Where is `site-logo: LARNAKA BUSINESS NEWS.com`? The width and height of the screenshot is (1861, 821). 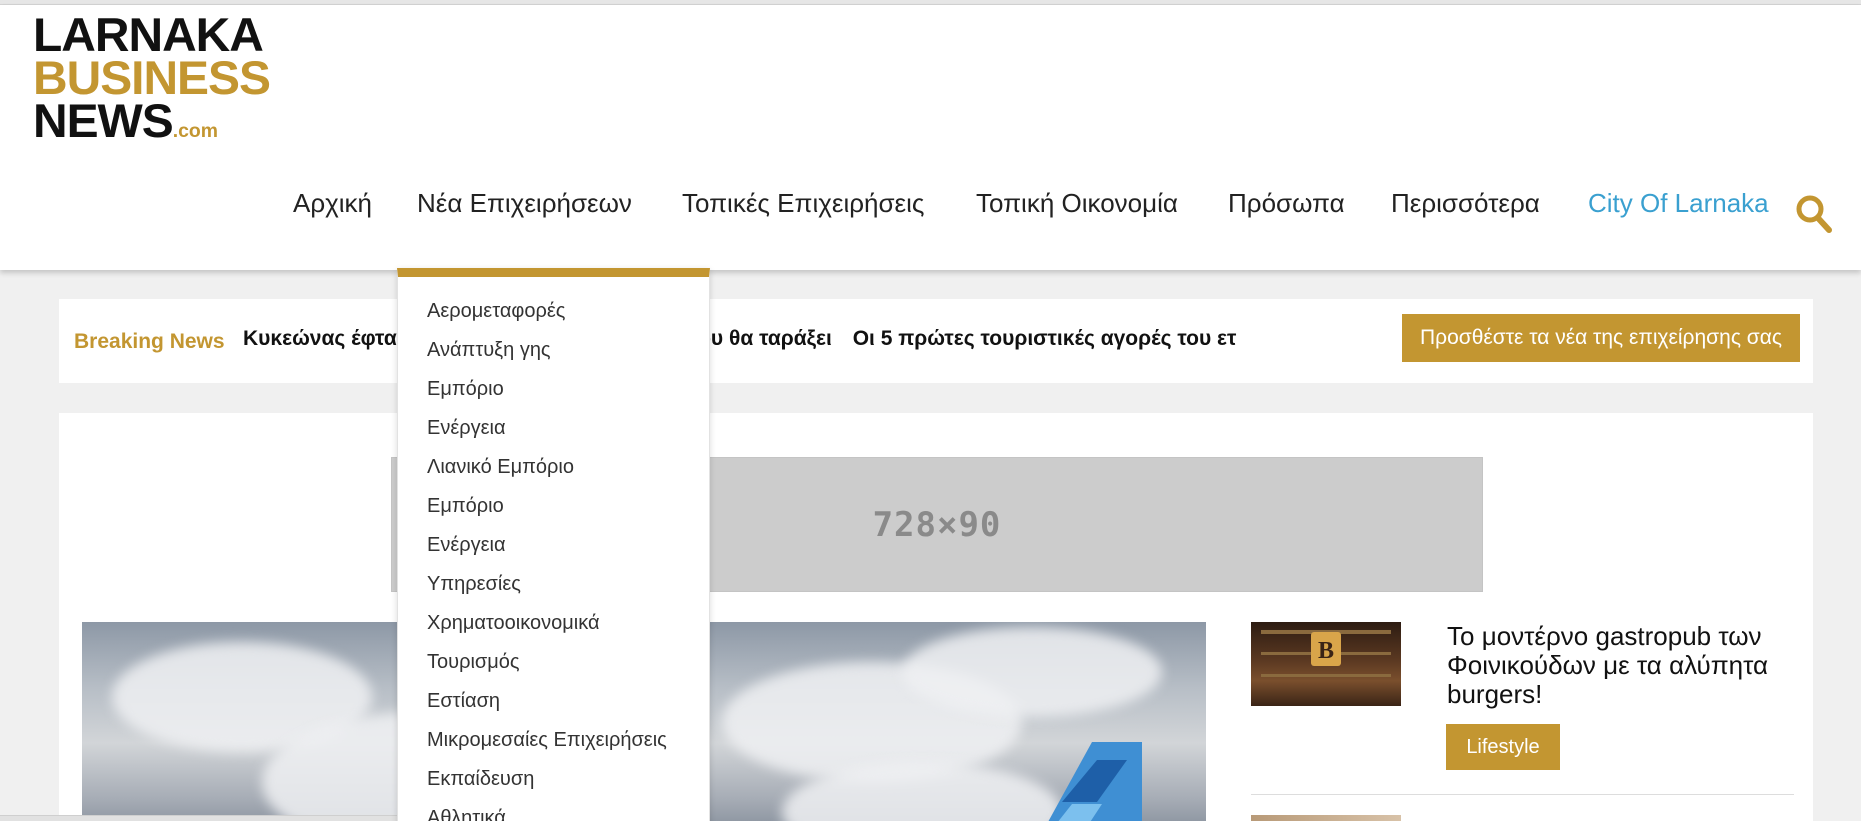
site-logo: LARNAKA BUSINESS NEWS.com is located at coordinates (152, 78).